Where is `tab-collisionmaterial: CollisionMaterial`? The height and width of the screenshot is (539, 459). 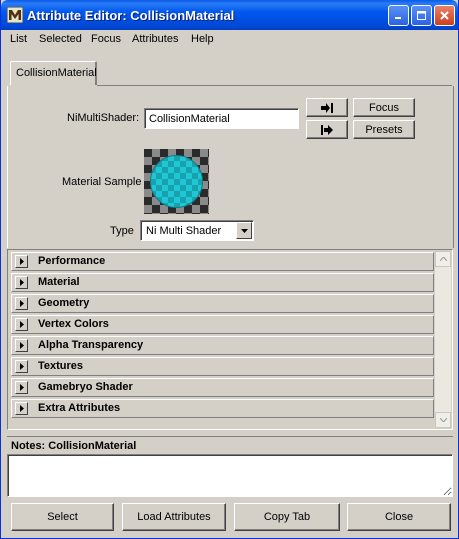
tab-collisionmaterial: CollisionMaterial is located at coordinates (53, 73).